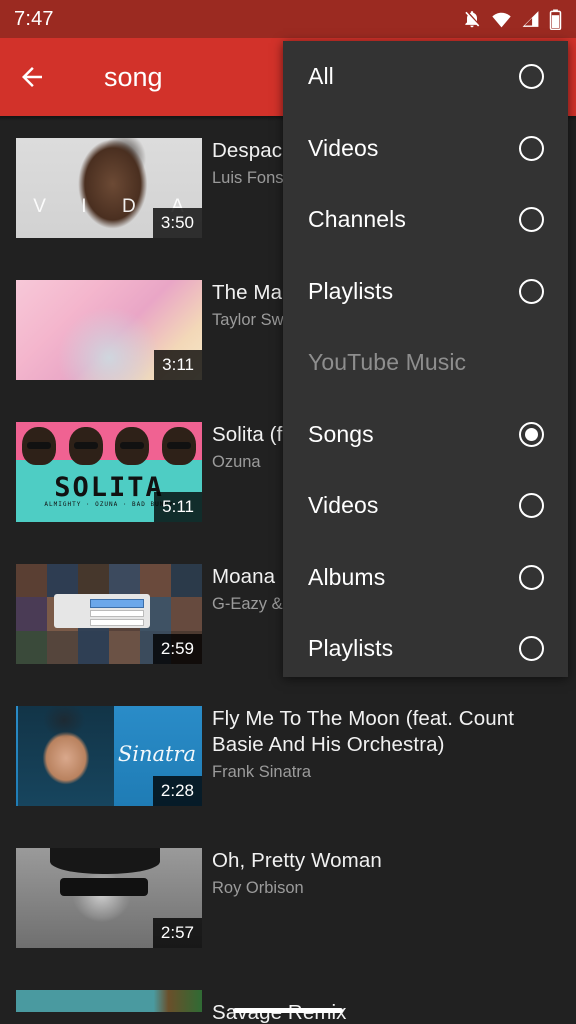 The width and height of the screenshot is (576, 1024). I want to click on wifi-icon, so click(501, 19).